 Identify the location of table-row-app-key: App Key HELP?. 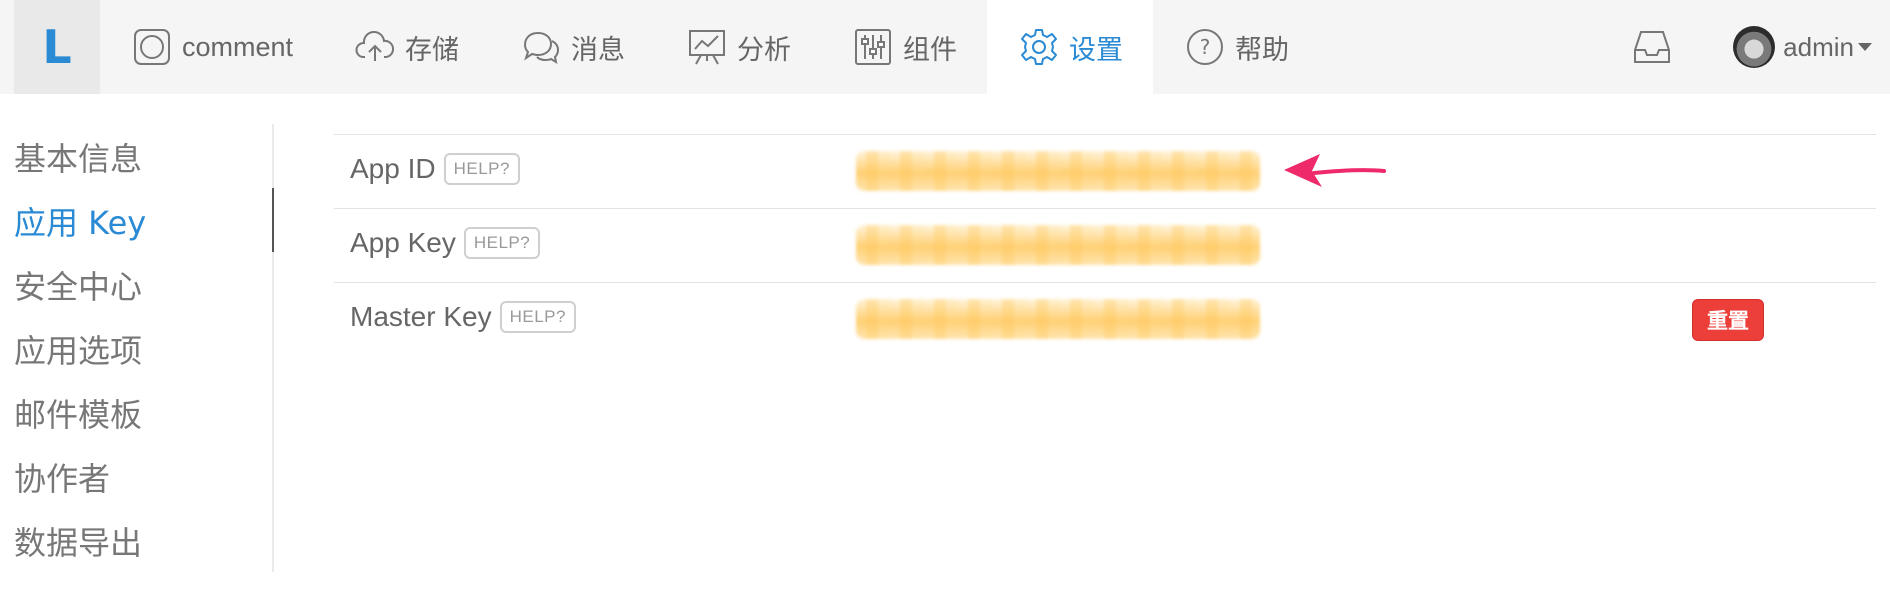
(1105, 245).